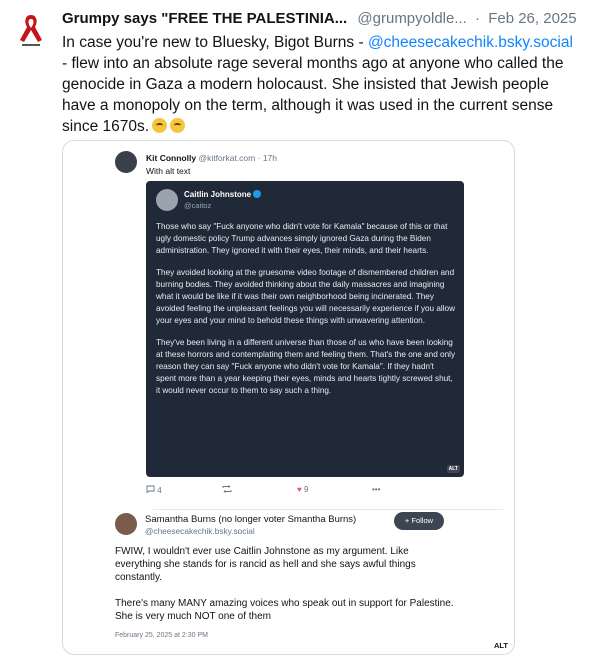 The height and width of the screenshot is (661, 590). I want to click on repost-icon, so click(227, 489).